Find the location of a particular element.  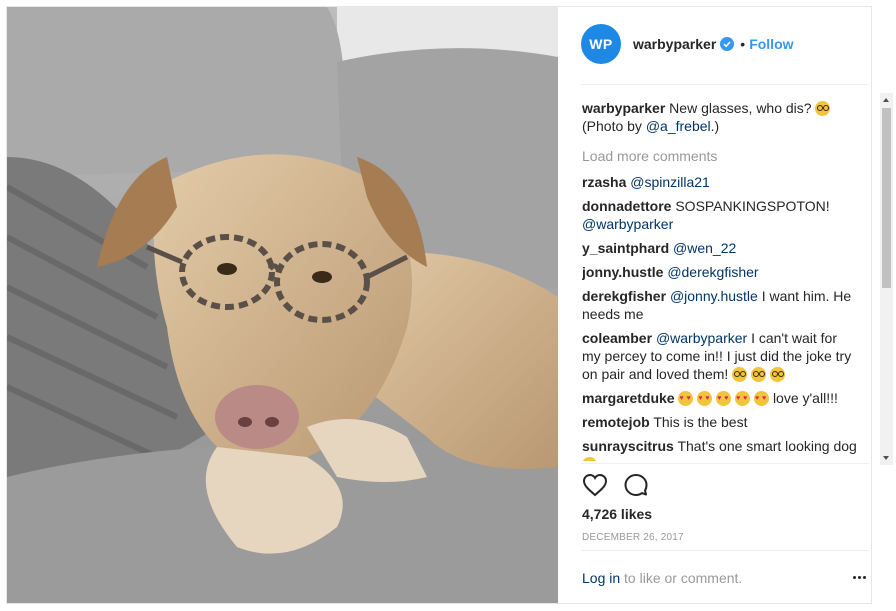

comment-username: derekgfisher is located at coordinates (624, 296).